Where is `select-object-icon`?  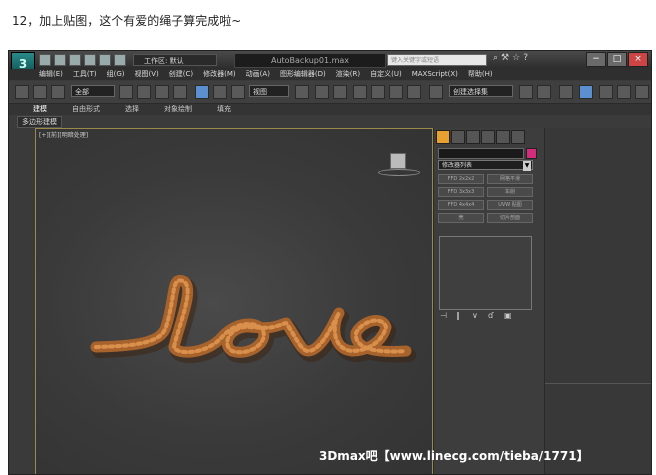
select-object-icon is located at coordinates (126, 92).